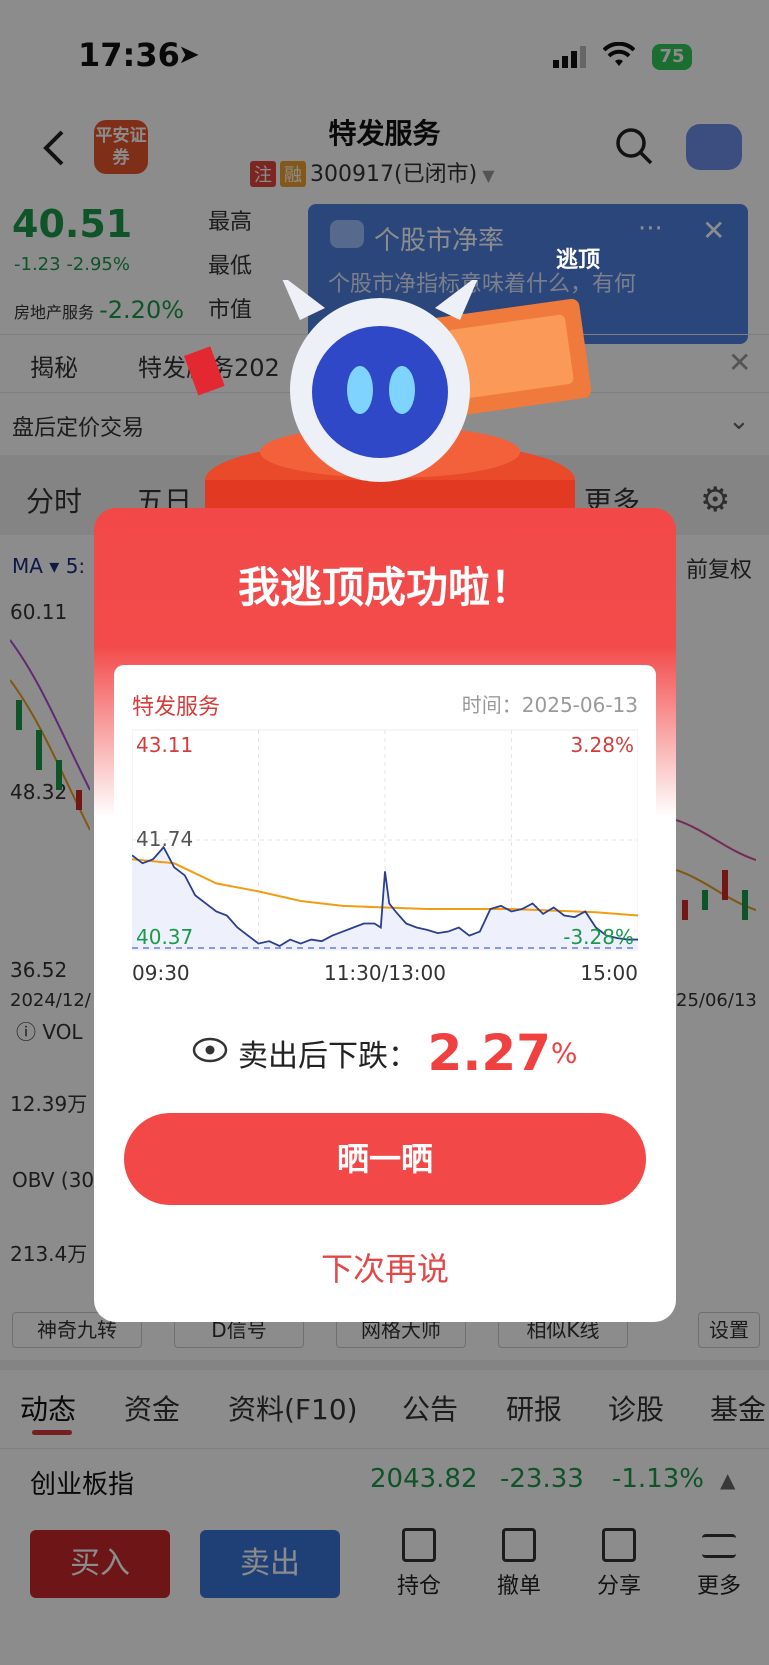  I want to click on result-value: 2.27, so click(489, 1053).